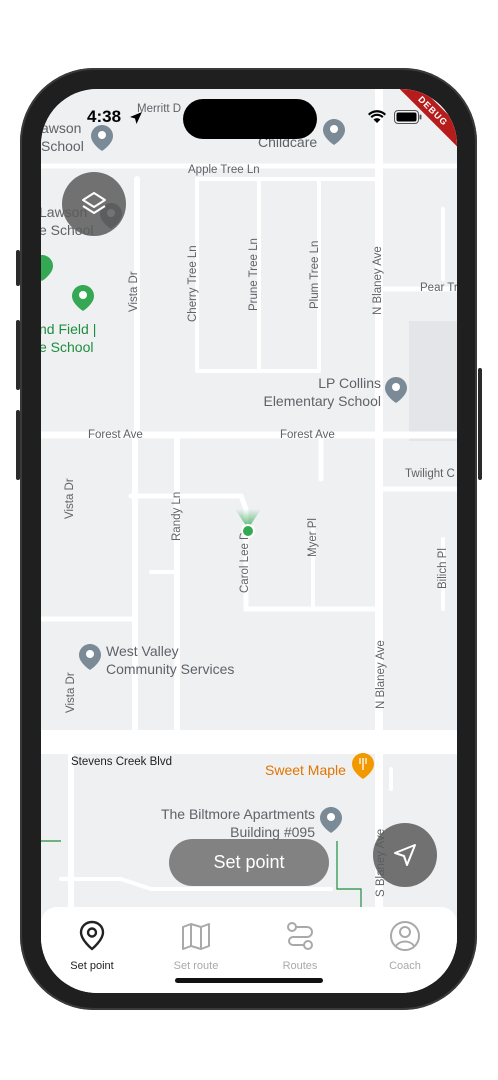  What do you see at coordinates (321, 392) in the screenshot?
I see `poi-lp-collins: LP Collins Elementary School` at bounding box center [321, 392].